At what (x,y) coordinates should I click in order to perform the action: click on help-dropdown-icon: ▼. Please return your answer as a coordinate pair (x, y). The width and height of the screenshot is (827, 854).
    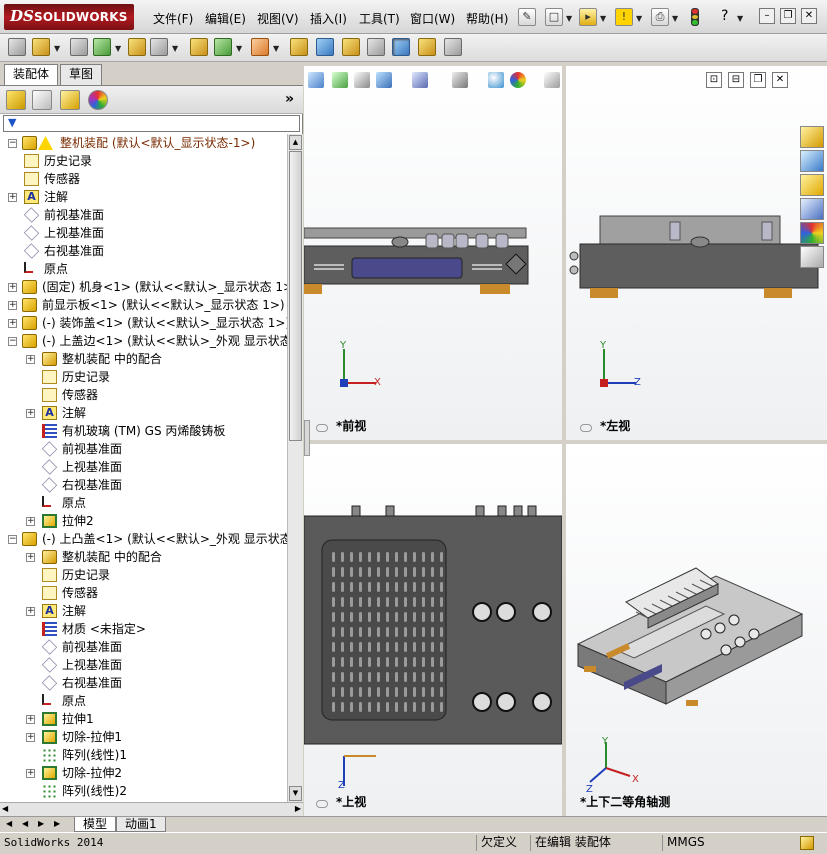
    Looking at the image, I should click on (740, 18).